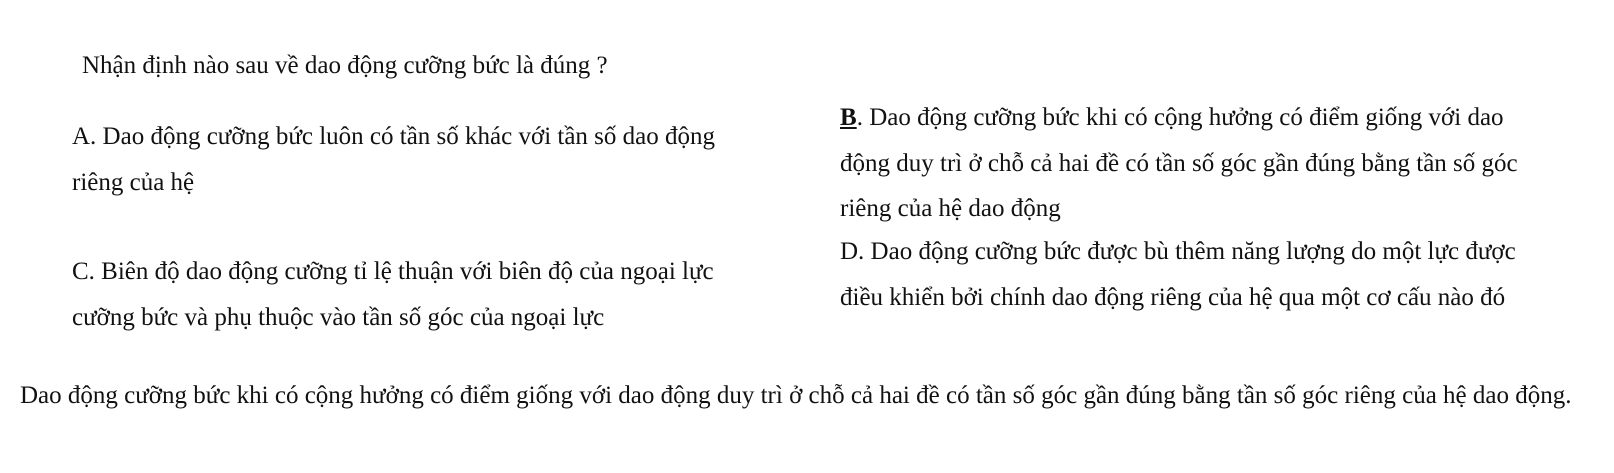  Describe the element at coordinates (848, 117) in the screenshot. I see `option-b-letter: B` at that location.